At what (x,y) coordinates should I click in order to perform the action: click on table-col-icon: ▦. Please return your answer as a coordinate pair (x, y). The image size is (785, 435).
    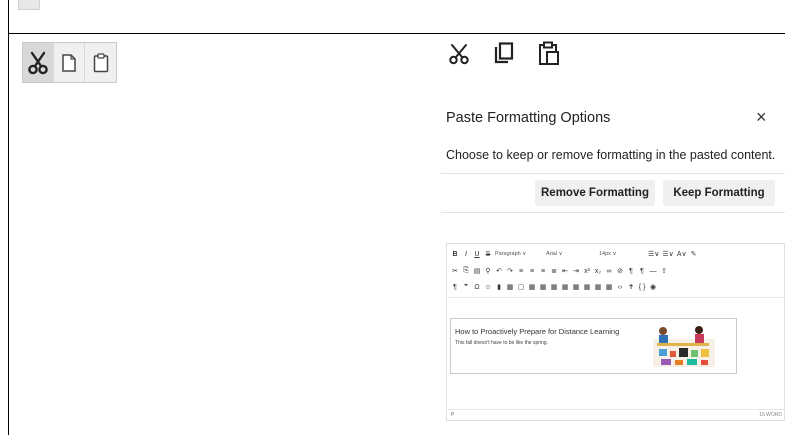
    Looking at the image, I should click on (554, 287).